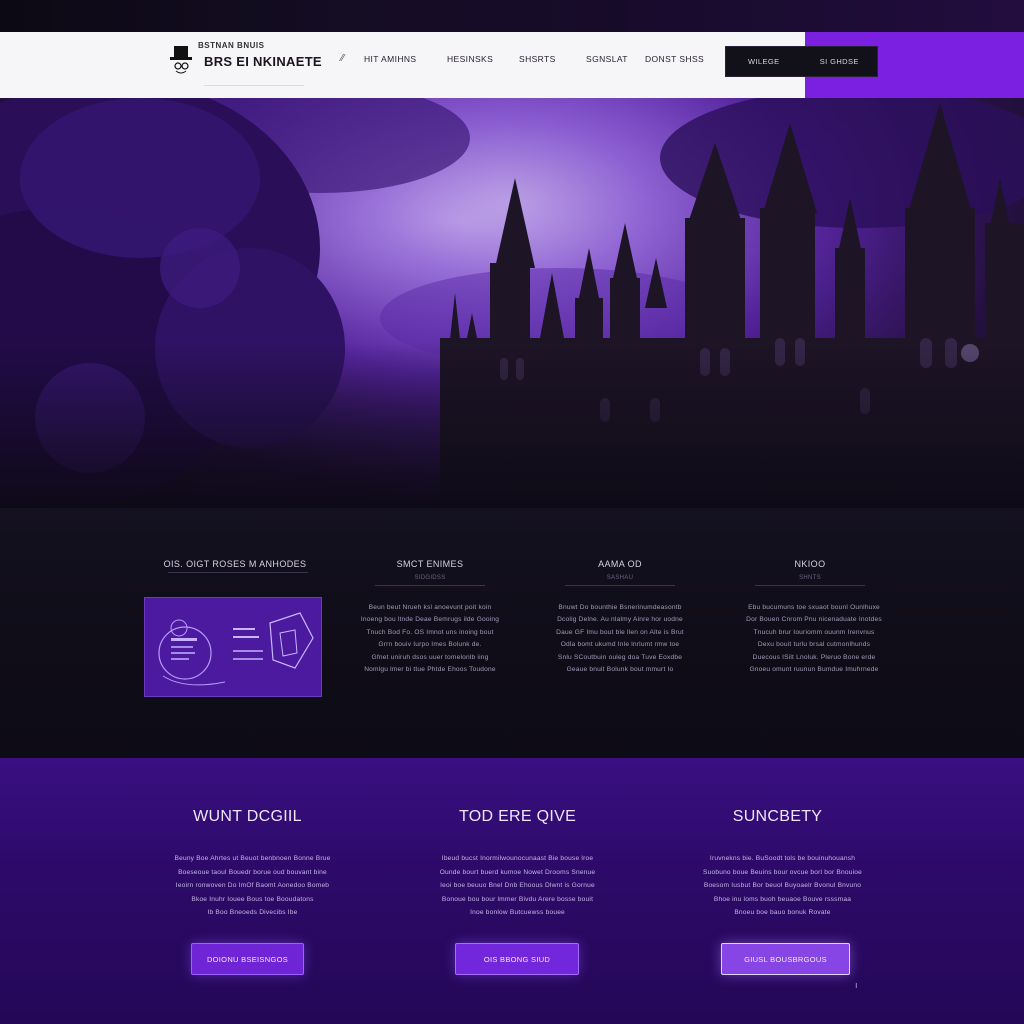 The width and height of the screenshot is (1024, 1024). What do you see at coordinates (814, 670) in the screenshot?
I see `feature-body-line: Gnoeu omunt ruunun Bumdue Imuhrnede` at bounding box center [814, 670].